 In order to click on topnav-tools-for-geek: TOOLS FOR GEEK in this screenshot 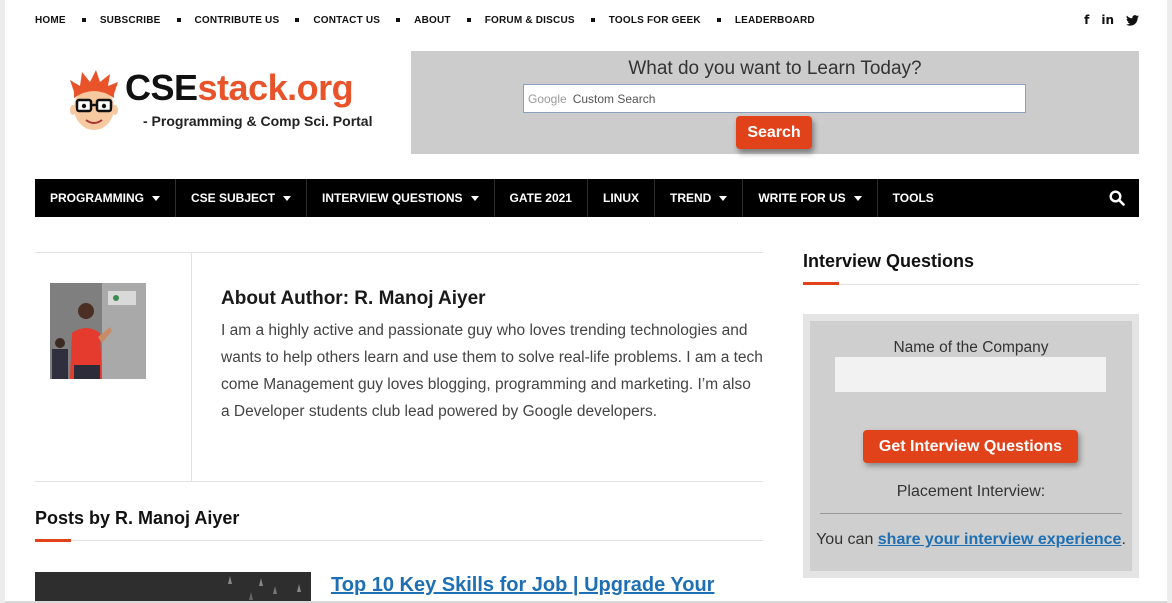, I will do `click(655, 20)`.